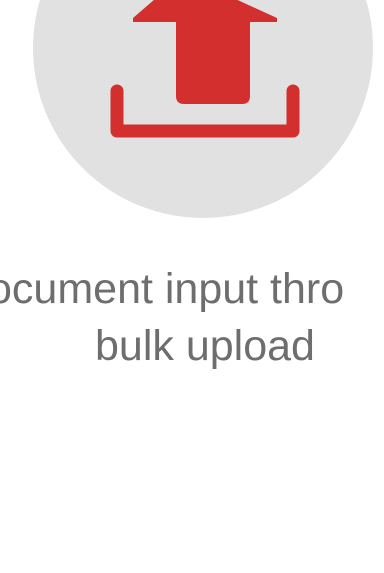 This screenshot has height=573, width=384. Describe the element at coordinates (205, 346) in the screenshot. I see `caption-line-2: bulk upload` at that location.